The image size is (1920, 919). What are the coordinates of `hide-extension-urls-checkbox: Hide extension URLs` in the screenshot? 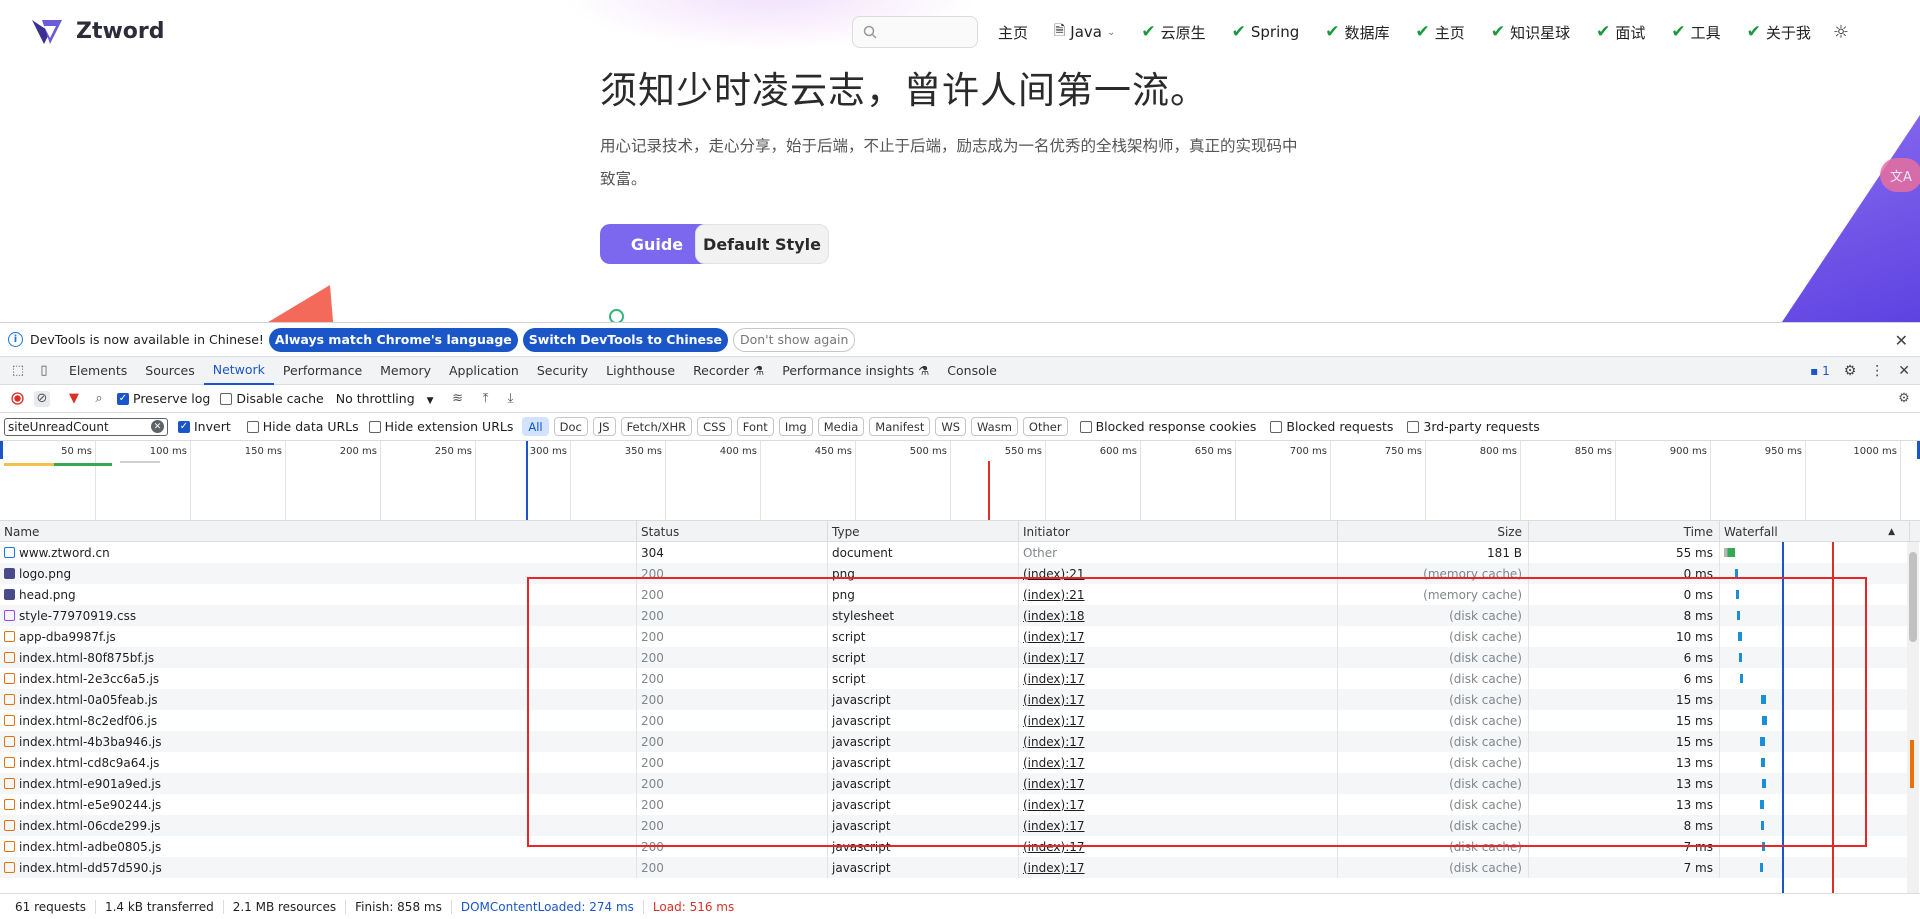 It's located at (440, 426).